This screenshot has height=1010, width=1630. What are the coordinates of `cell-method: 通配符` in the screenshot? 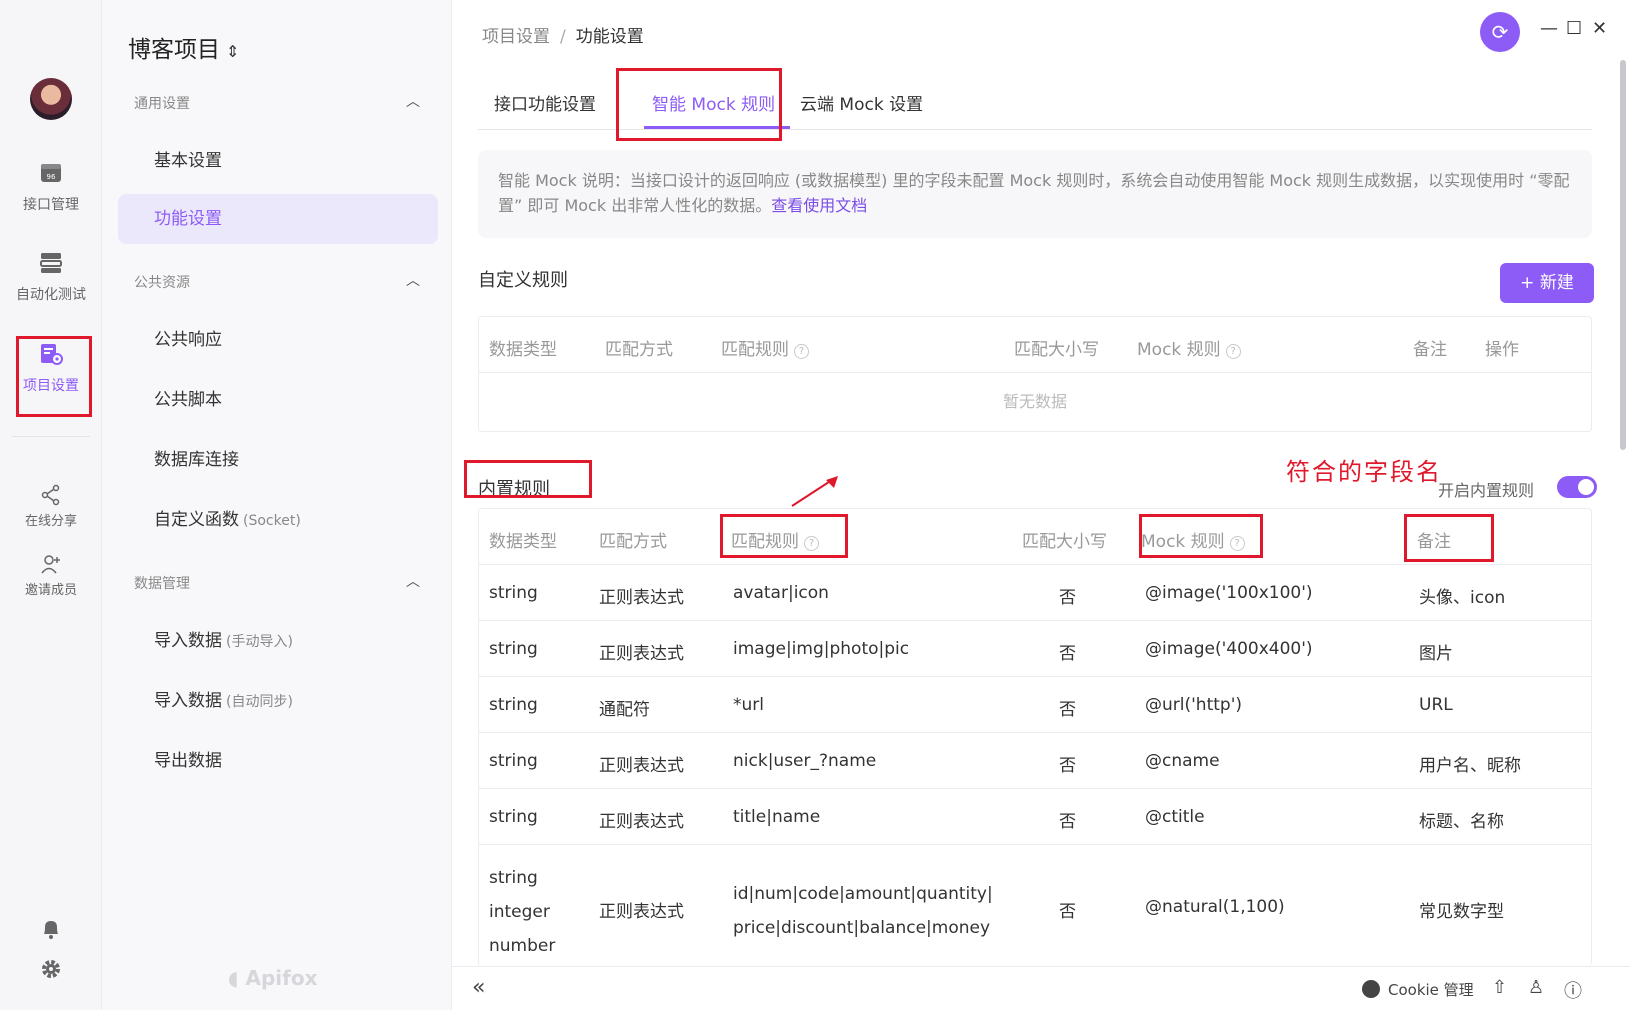 It's located at (624, 710).